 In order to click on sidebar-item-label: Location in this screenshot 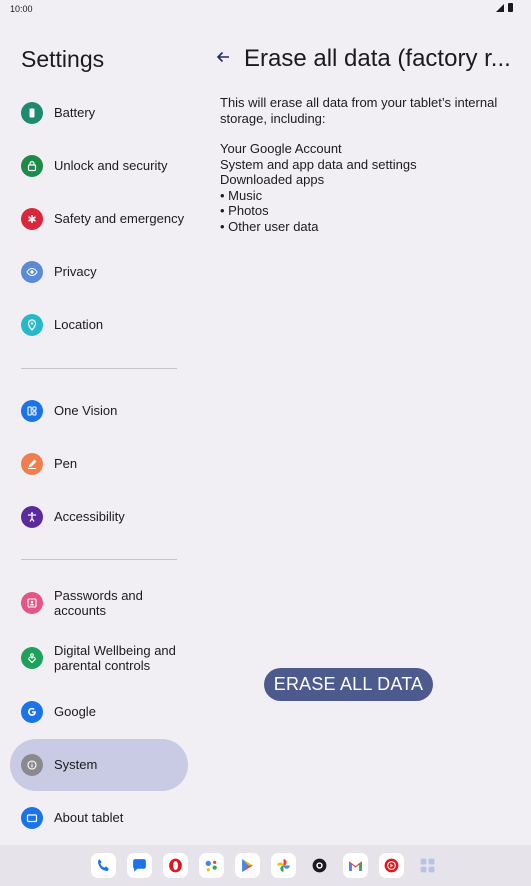, I will do `click(79, 325)`.